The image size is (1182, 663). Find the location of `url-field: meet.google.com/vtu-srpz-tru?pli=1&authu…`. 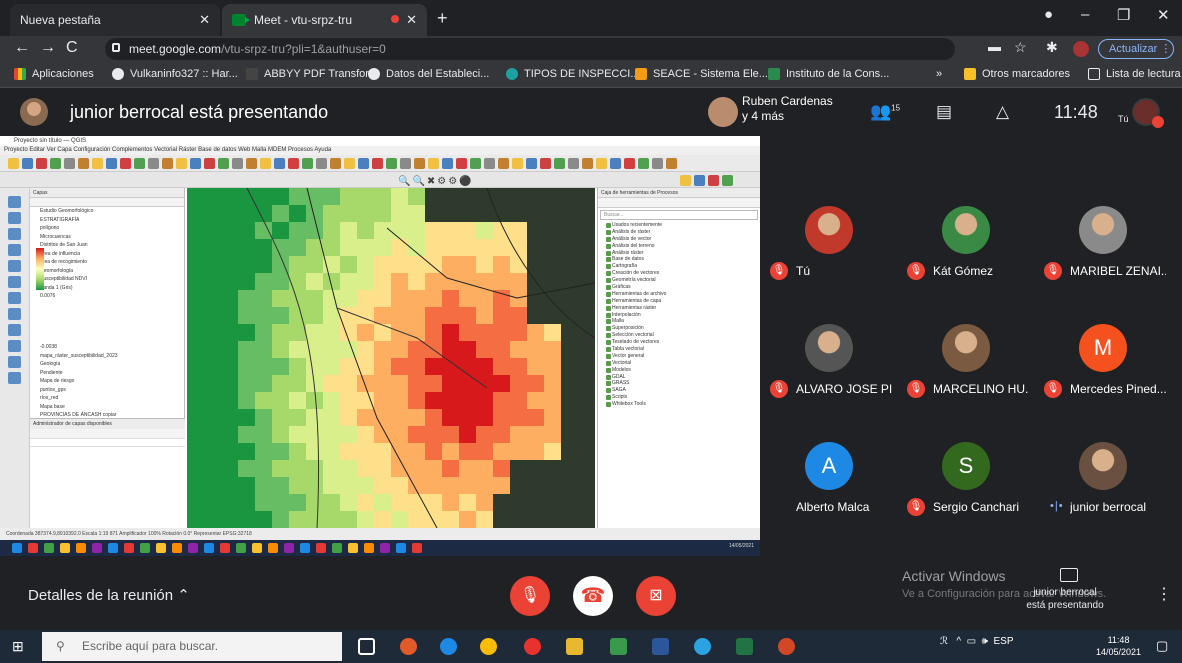

url-field: meet.google.com/vtu-srpz-tru?pli=1&authu… is located at coordinates (530, 49).